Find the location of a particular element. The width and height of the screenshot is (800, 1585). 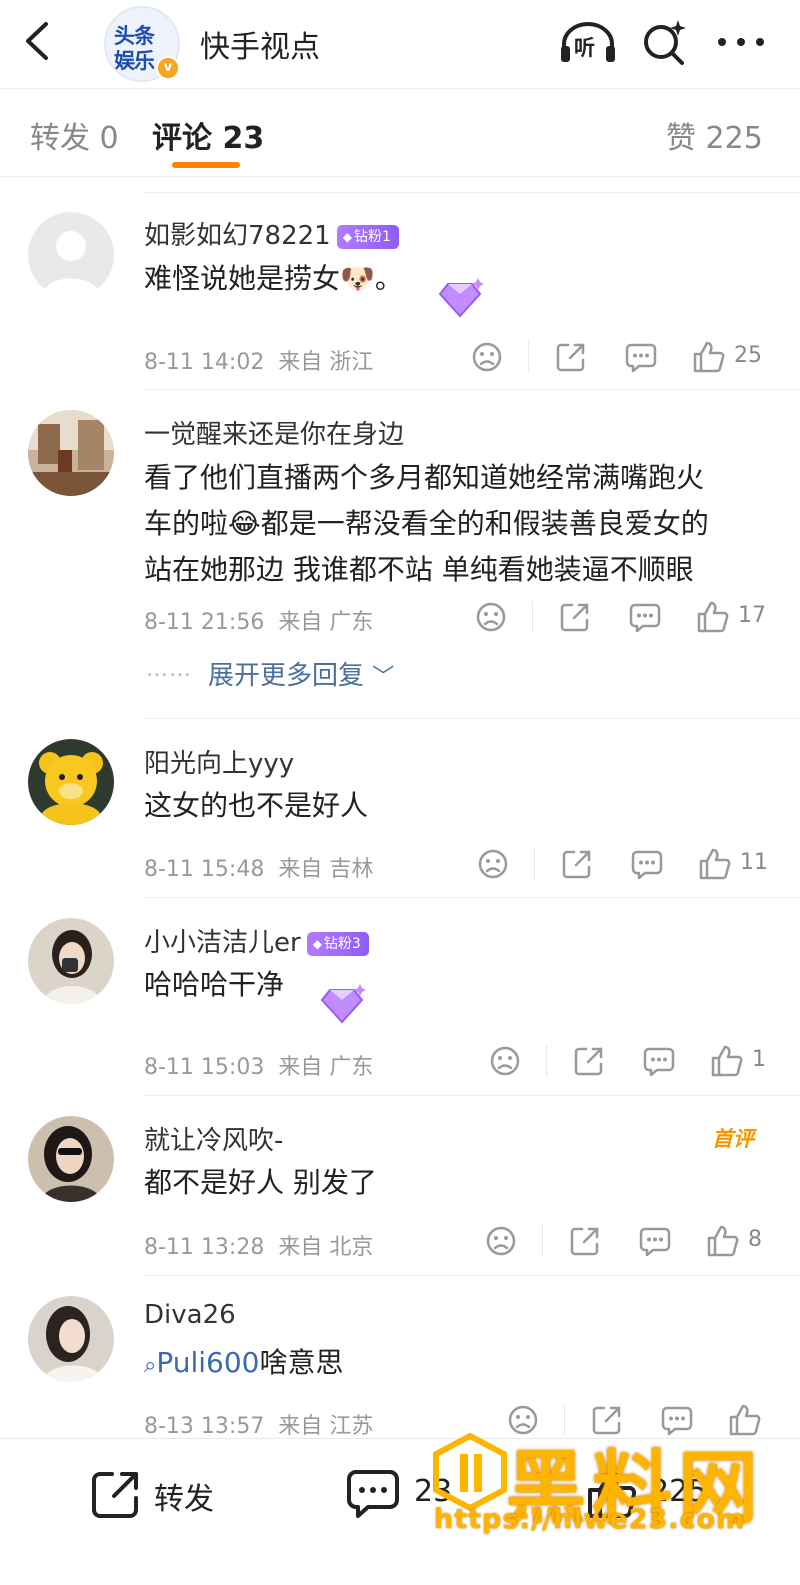

default-avatar-icon is located at coordinates (71, 255).